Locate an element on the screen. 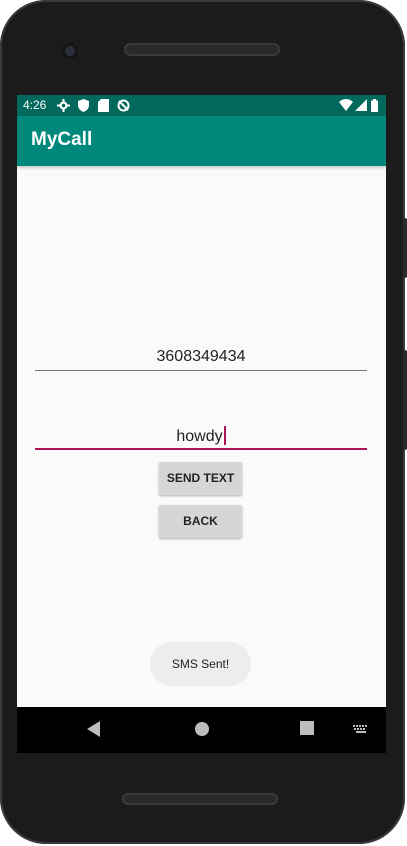 The image size is (407, 846). volume-button is located at coordinates (405, 400).